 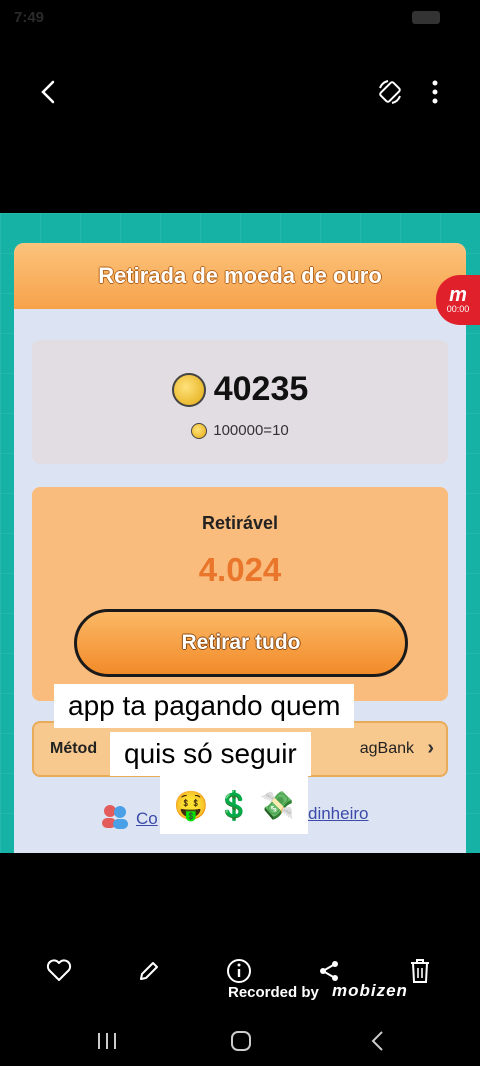 I want to click on recent-apps-icon, so click(x=107, y=1041).